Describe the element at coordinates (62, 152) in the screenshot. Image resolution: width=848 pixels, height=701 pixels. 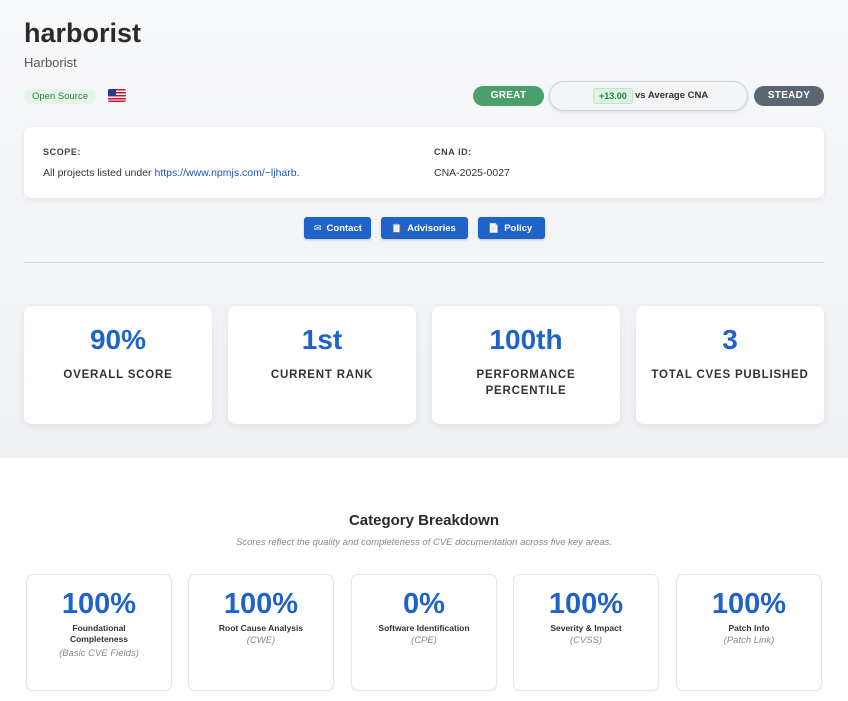
I see `scope-label: SCOPE:` at that location.